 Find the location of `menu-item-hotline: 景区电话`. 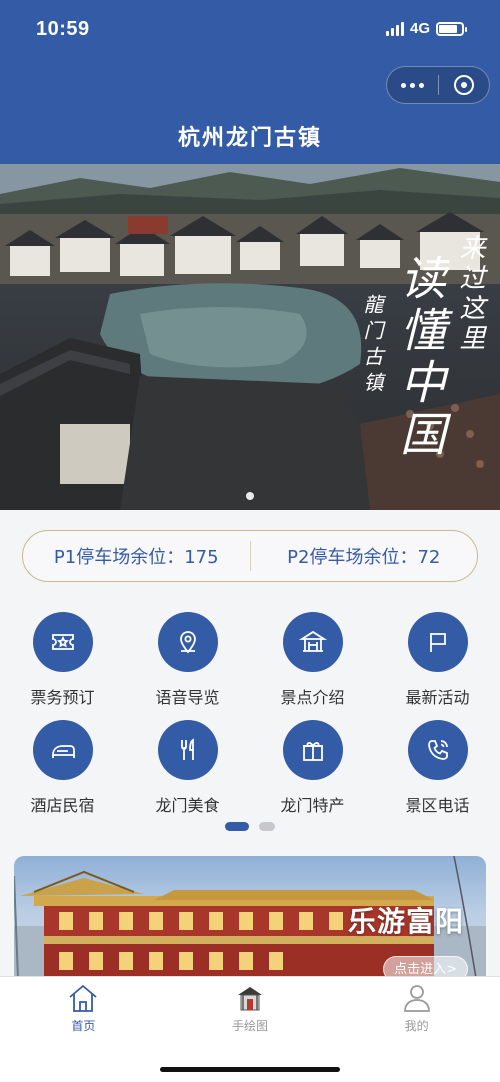

menu-item-hotline: 景区电话 is located at coordinates (437, 762).